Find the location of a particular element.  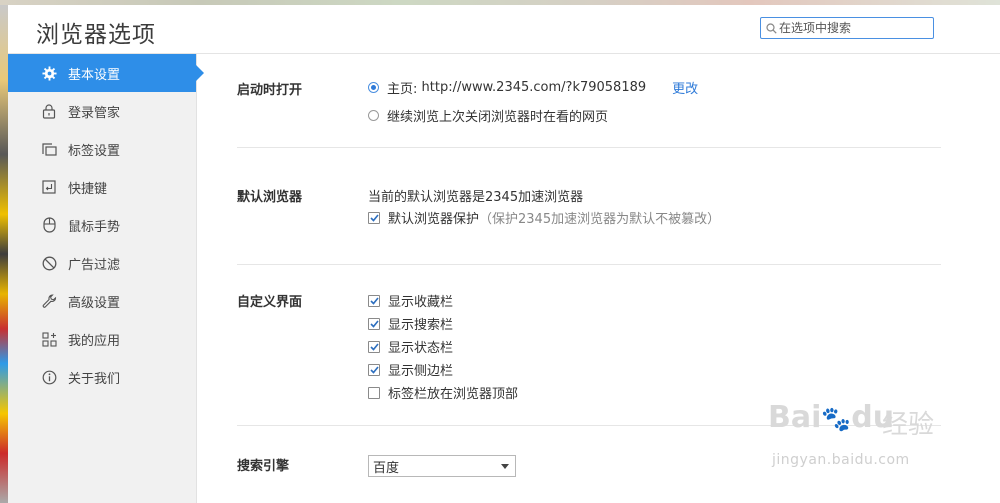

default-browser-protect-label: 默认浏览器保护 is located at coordinates (434, 219).